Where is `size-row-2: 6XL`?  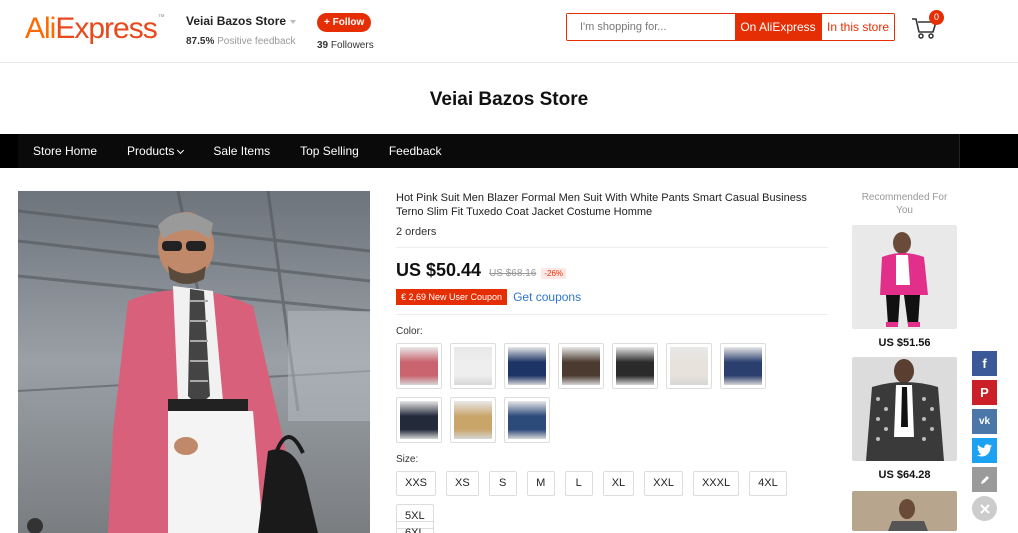
size-row-2: 6XL is located at coordinates (420, 527).